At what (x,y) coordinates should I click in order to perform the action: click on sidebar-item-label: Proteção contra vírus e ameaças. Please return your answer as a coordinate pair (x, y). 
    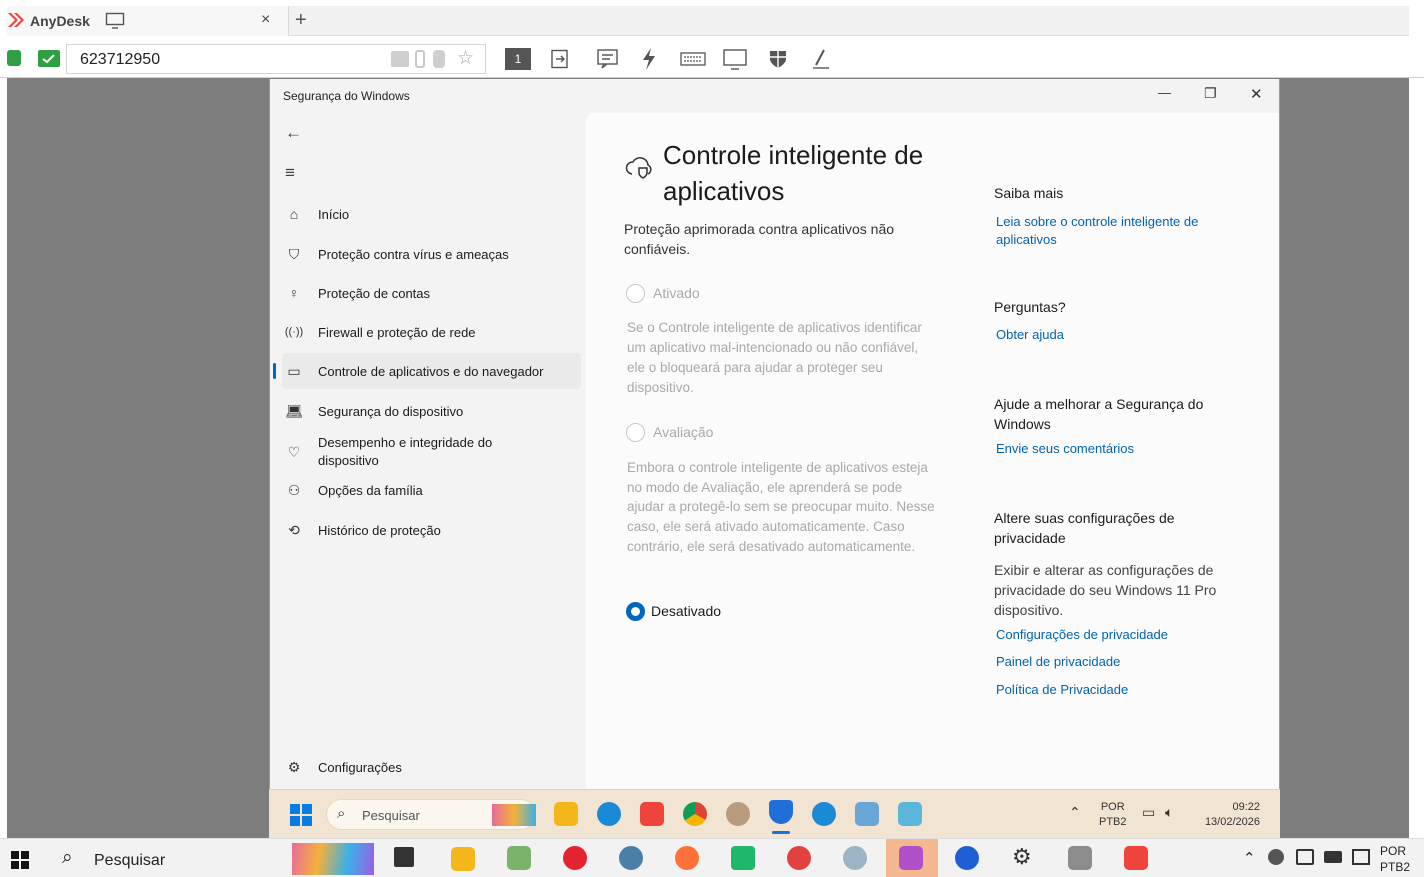
    Looking at the image, I should click on (413, 254).